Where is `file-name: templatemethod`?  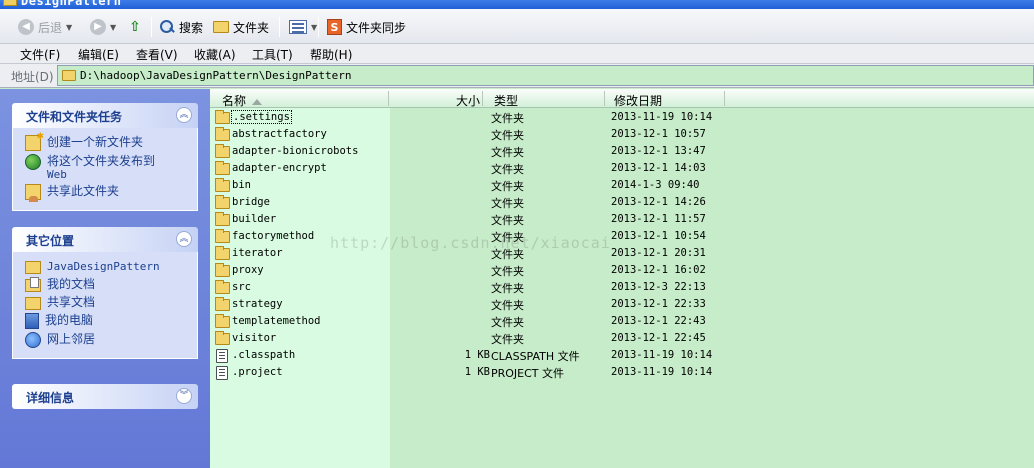
file-name: templatemethod is located at coordinates (276, 321).